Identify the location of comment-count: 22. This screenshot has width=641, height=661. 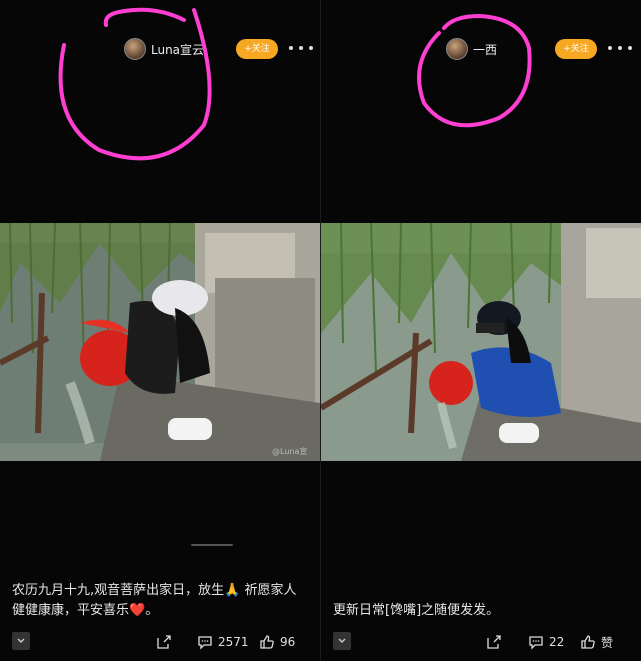
(557, 642).